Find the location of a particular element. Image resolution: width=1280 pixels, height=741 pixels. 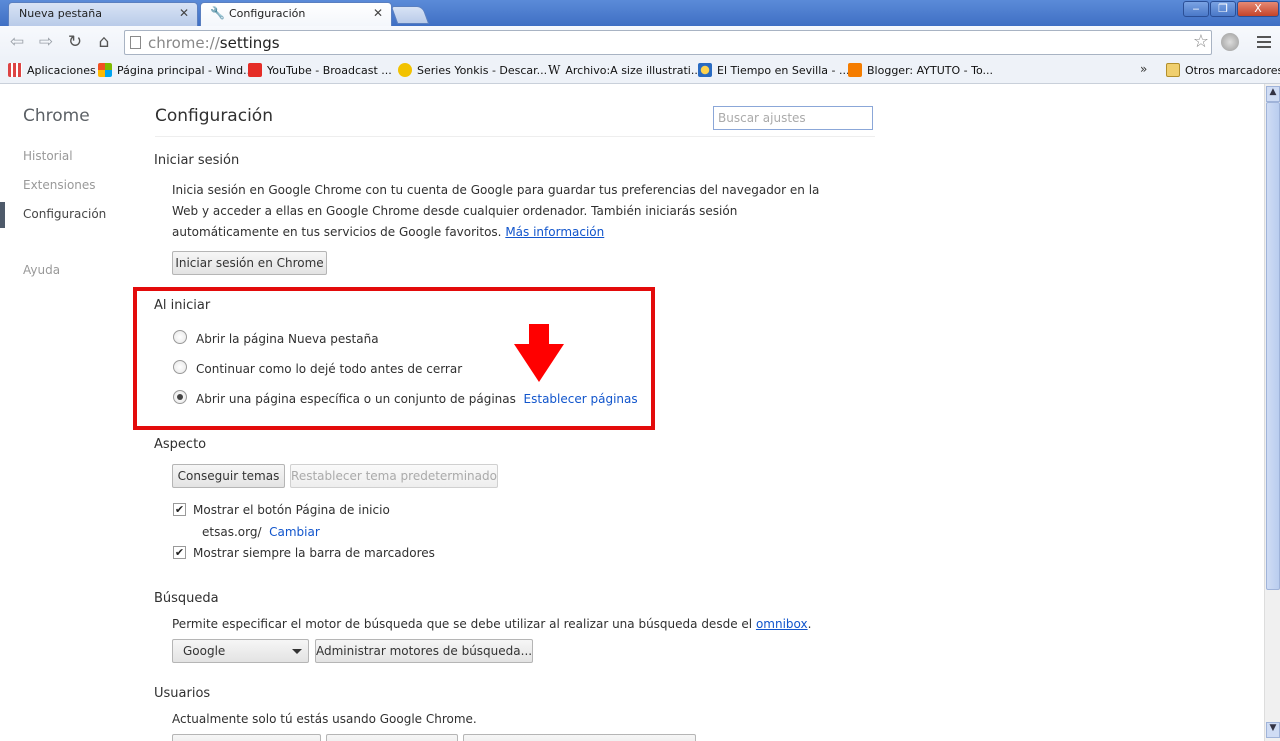

series-yonkis-icon is located at coordinates (405, 70).